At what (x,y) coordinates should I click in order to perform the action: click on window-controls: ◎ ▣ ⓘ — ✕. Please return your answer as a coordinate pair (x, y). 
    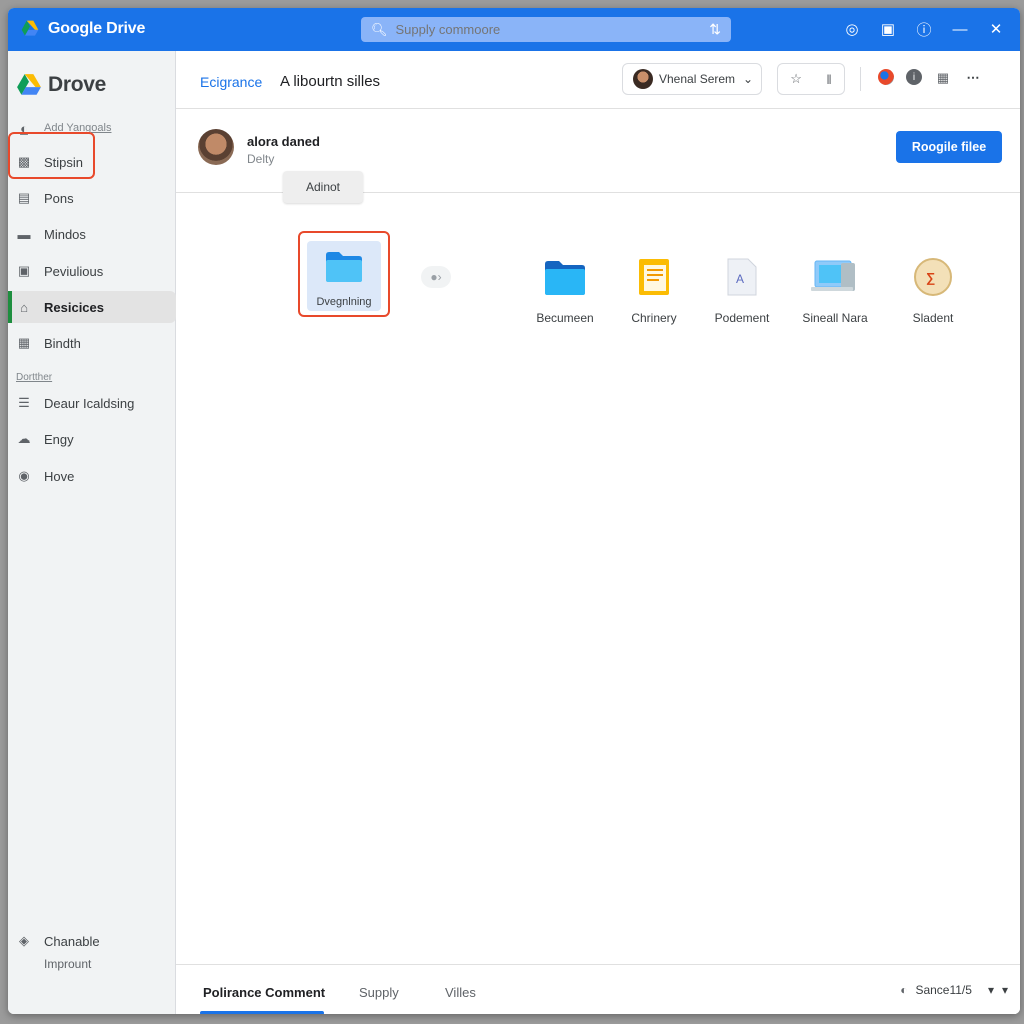
    Looking at the image, I should click on (924, 29).